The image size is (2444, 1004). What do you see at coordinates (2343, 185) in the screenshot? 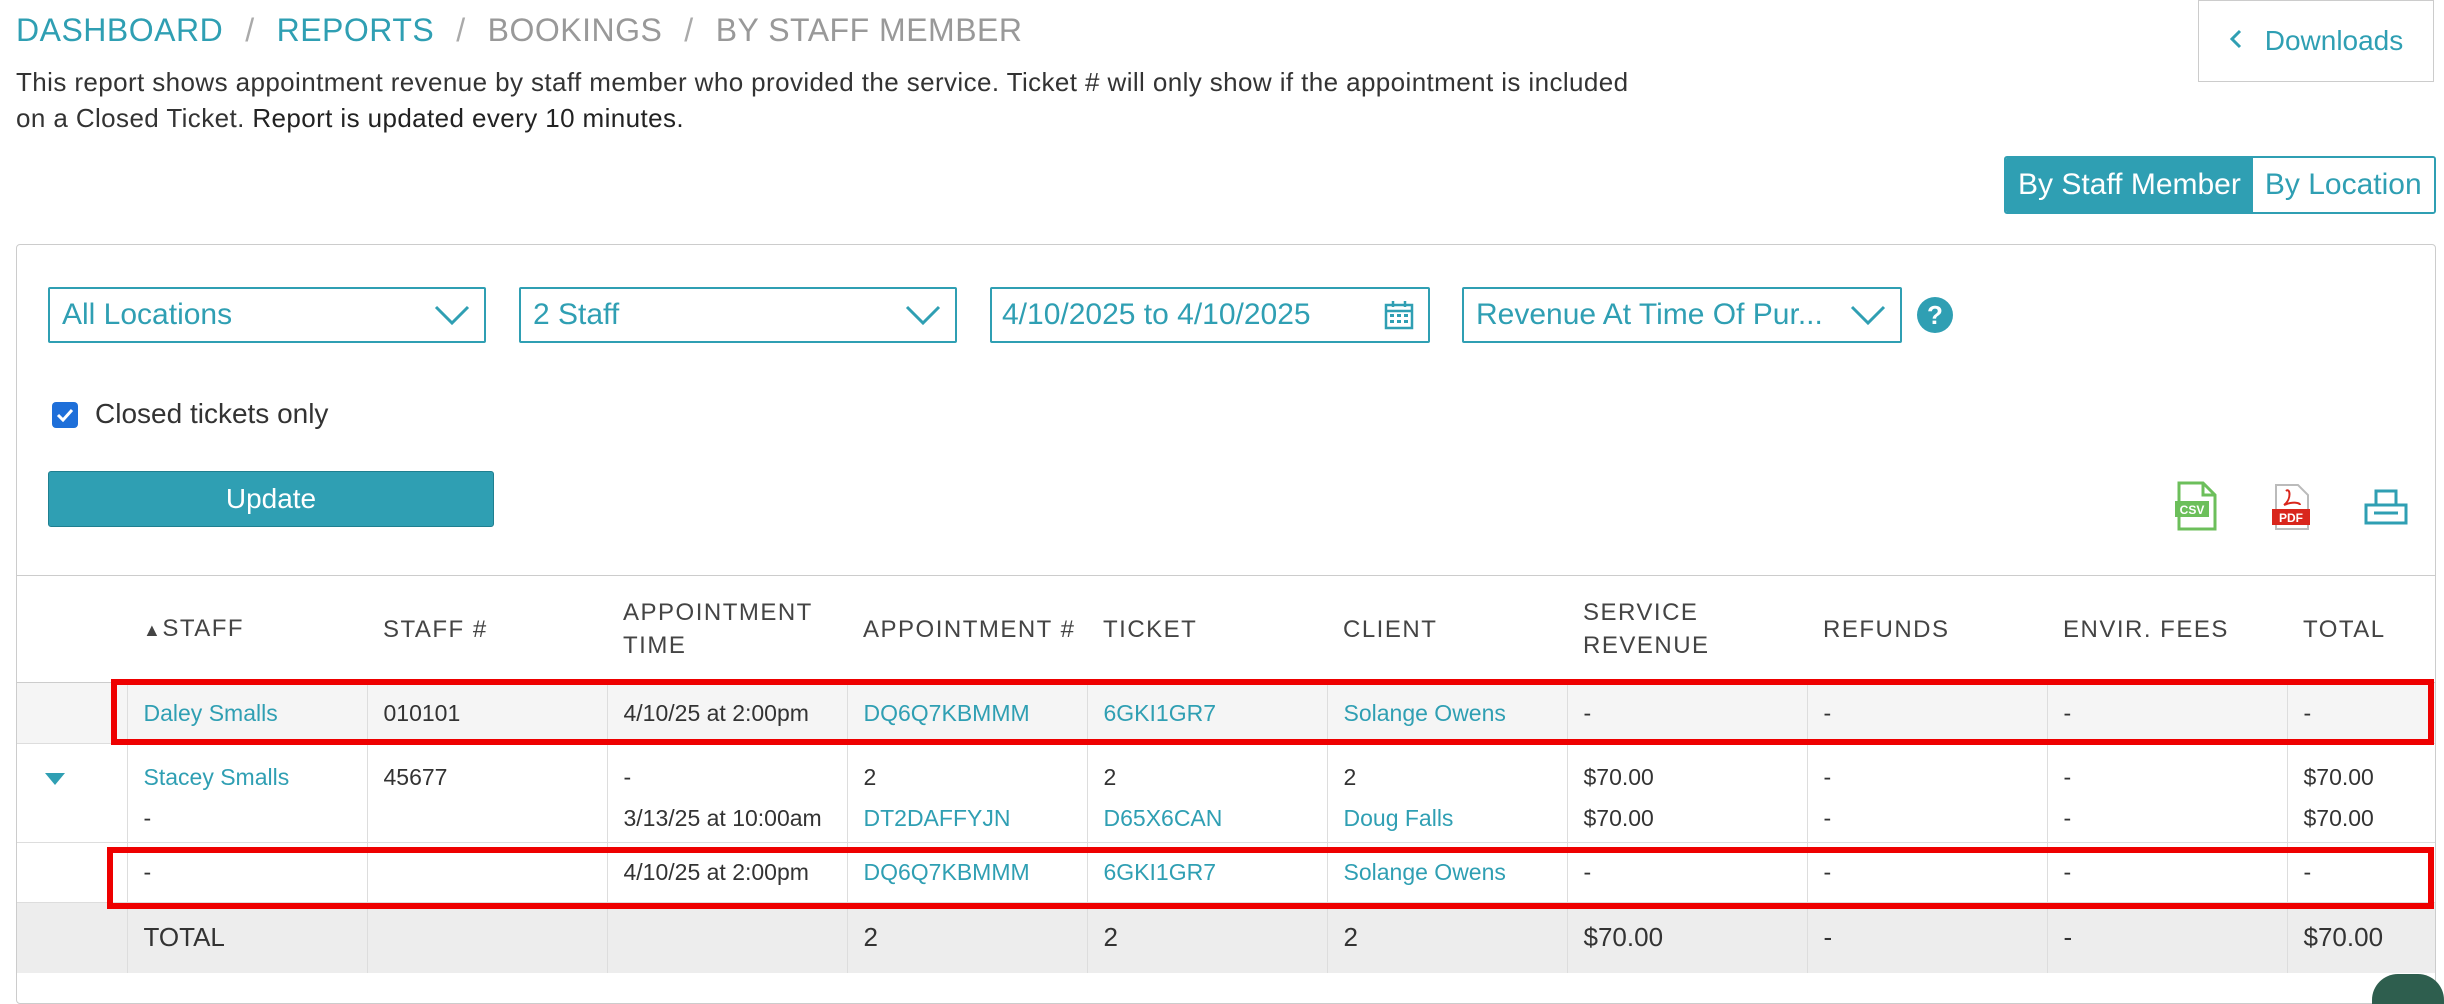
I see `by-location-toggle: By Location` at bounding box center [2343, 185].